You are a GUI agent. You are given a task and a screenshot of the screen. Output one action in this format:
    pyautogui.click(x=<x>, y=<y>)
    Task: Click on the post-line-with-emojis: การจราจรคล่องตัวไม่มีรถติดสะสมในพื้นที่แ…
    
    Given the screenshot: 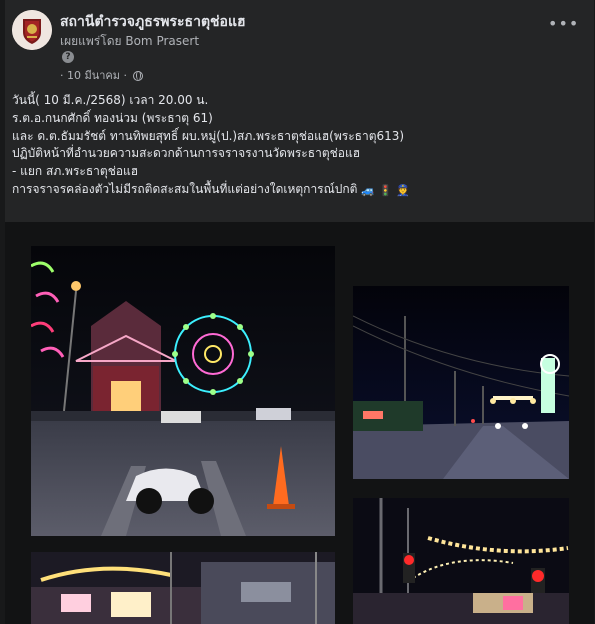 What is the action you would take?
    pyautogui.click(x=297, y=190)
    